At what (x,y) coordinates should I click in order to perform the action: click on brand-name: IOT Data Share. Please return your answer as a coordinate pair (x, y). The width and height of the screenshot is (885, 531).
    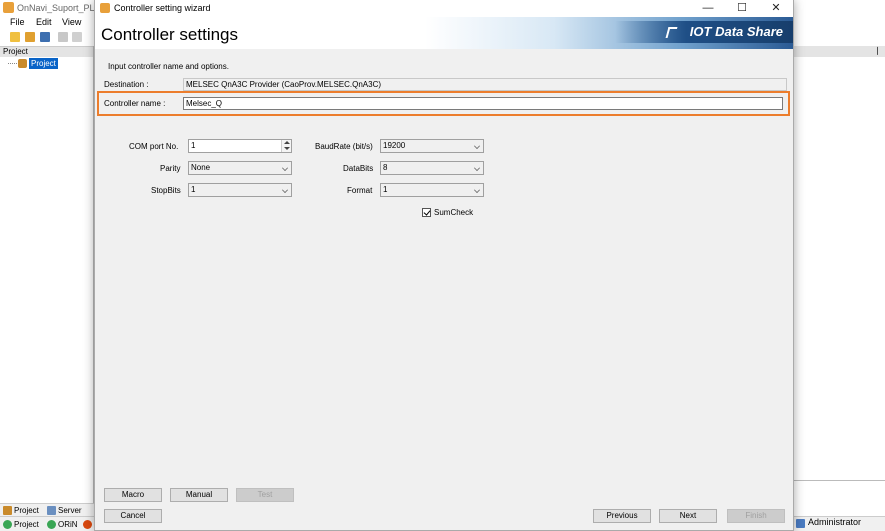
    Looking at the image, I should click on (736, 31).